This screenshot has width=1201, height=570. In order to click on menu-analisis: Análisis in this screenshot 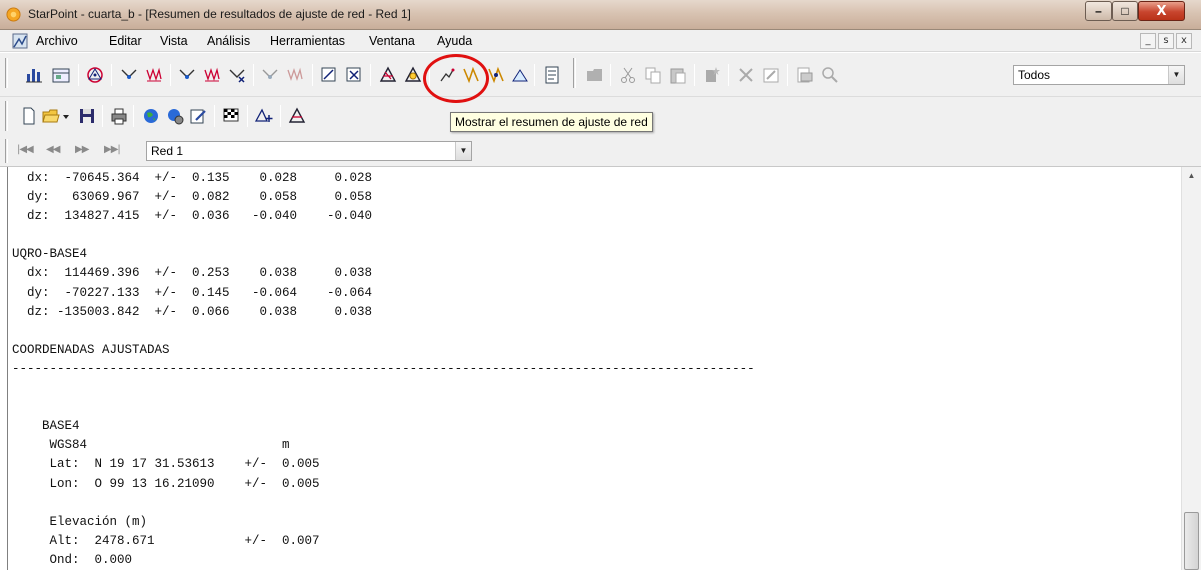, I will do `click(228, 41)`.